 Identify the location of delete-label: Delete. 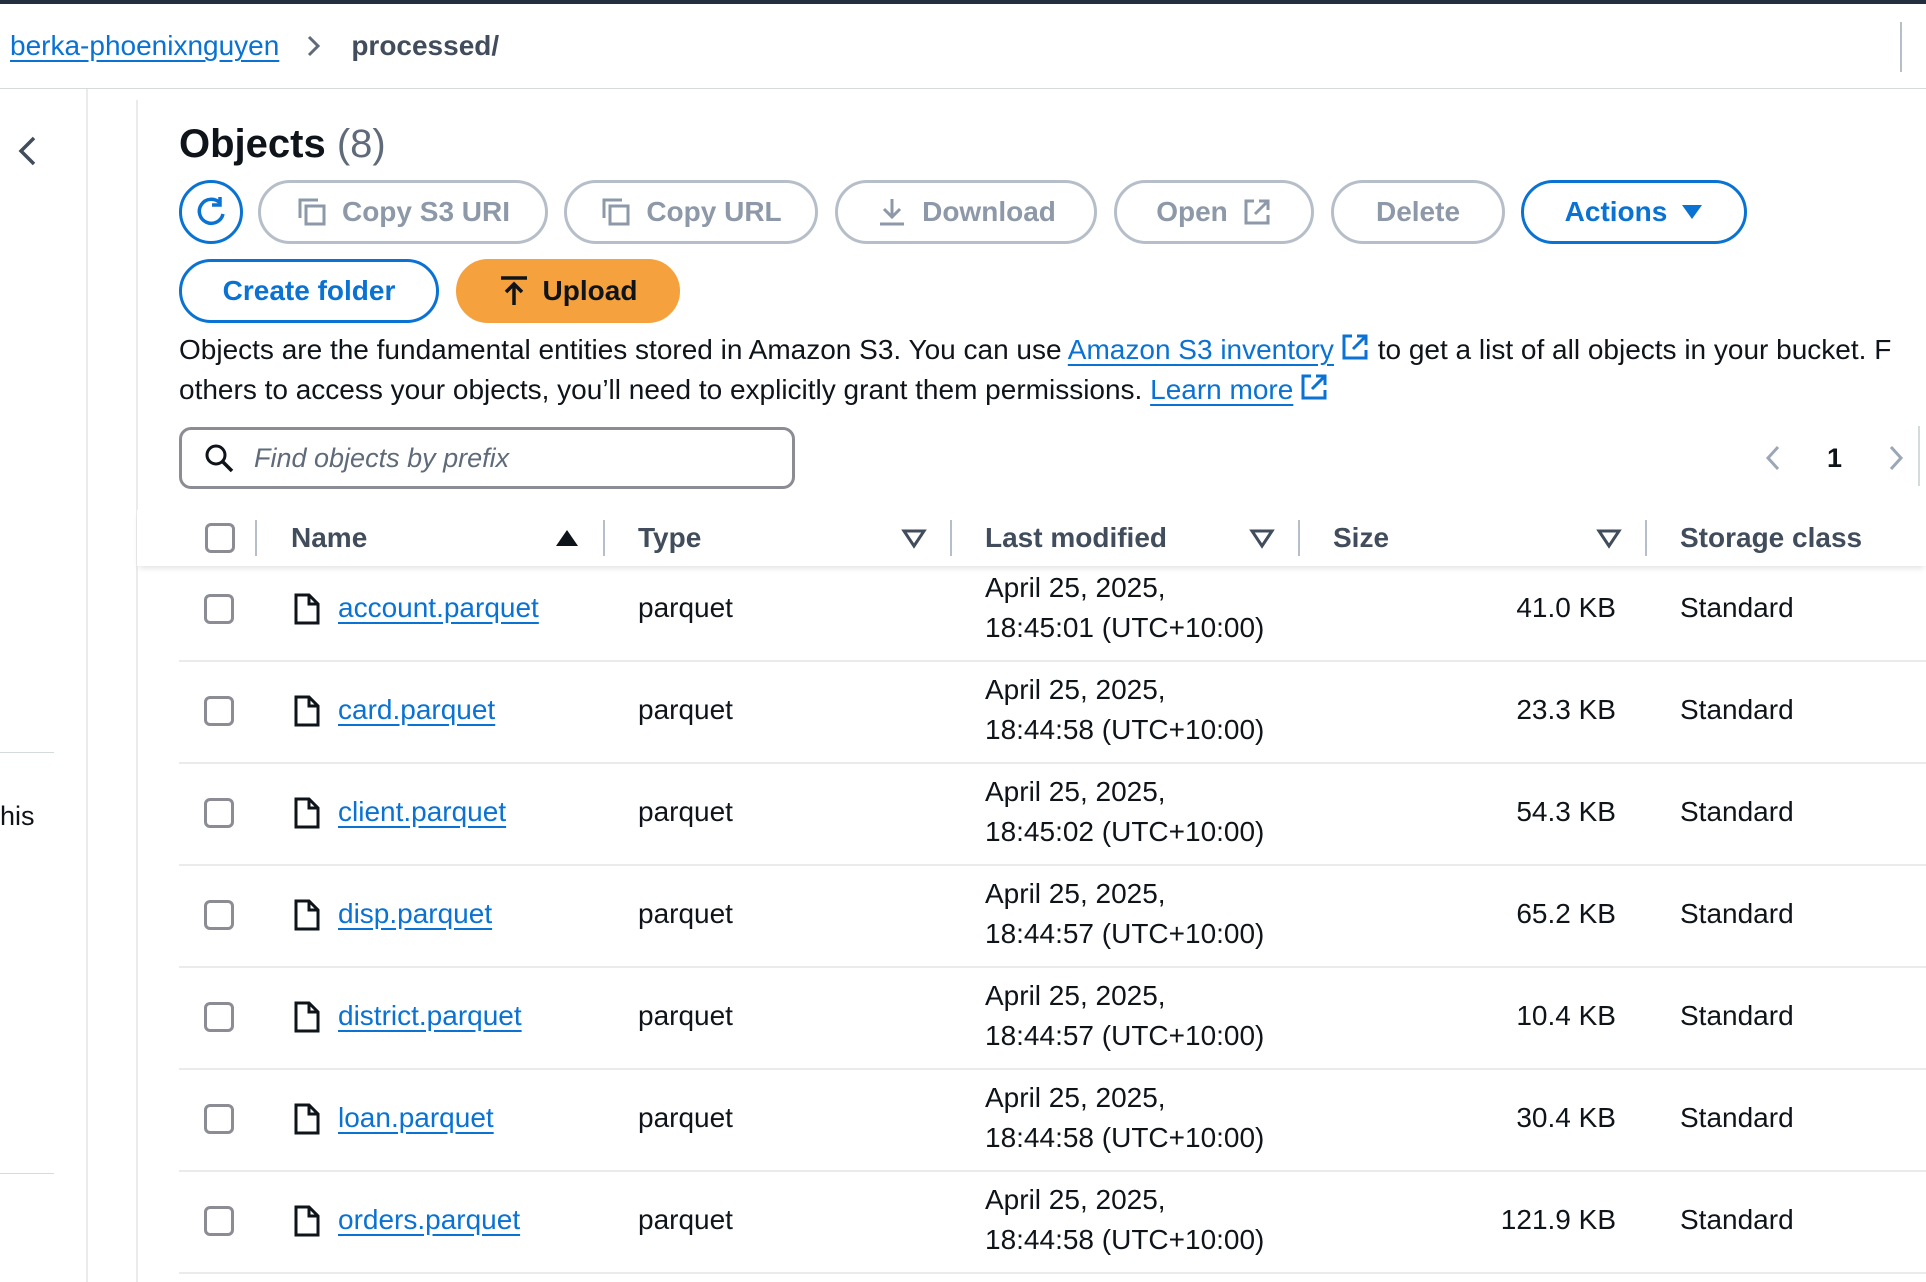
(1418, 211).